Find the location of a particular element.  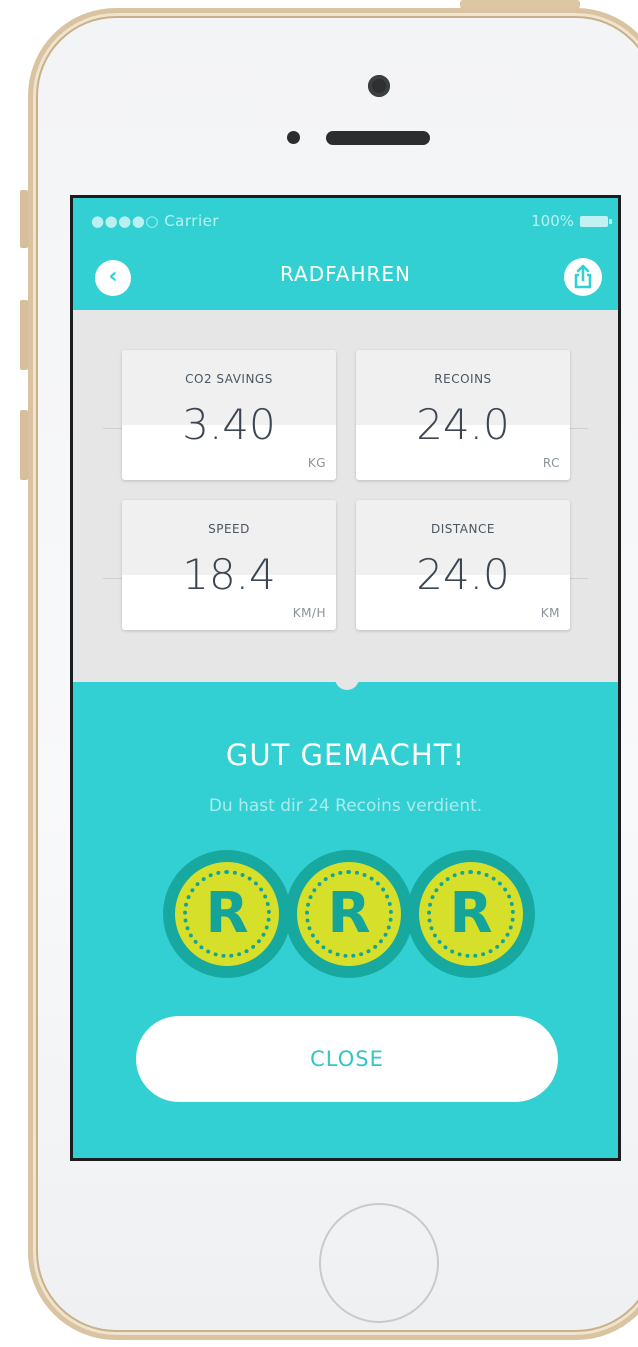

share-icon is located at coordinates (583, 276).